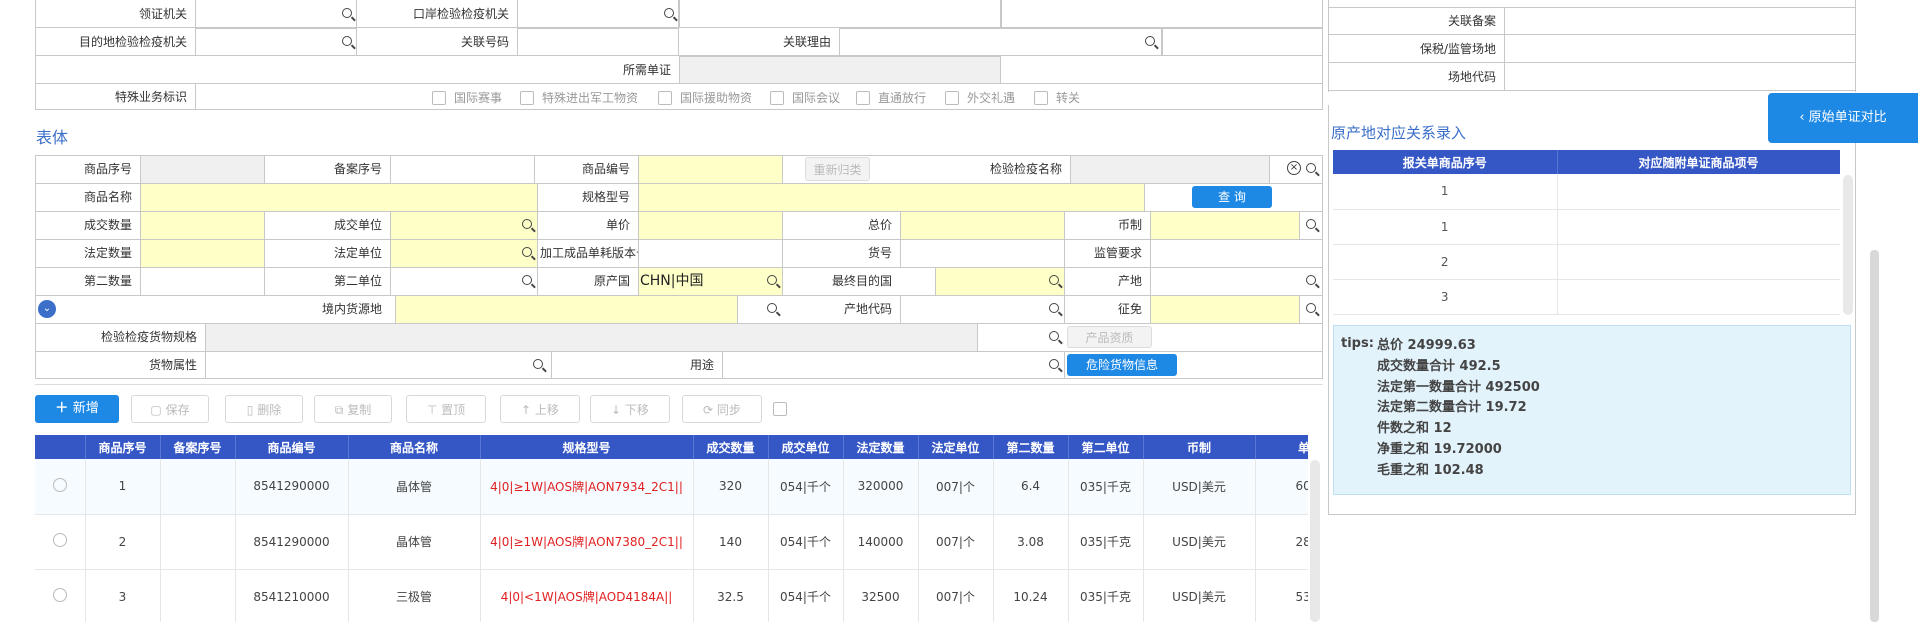 This screenshot has width=1920, height=622. I want to click on origin-row: 3, so click(1586, 297).